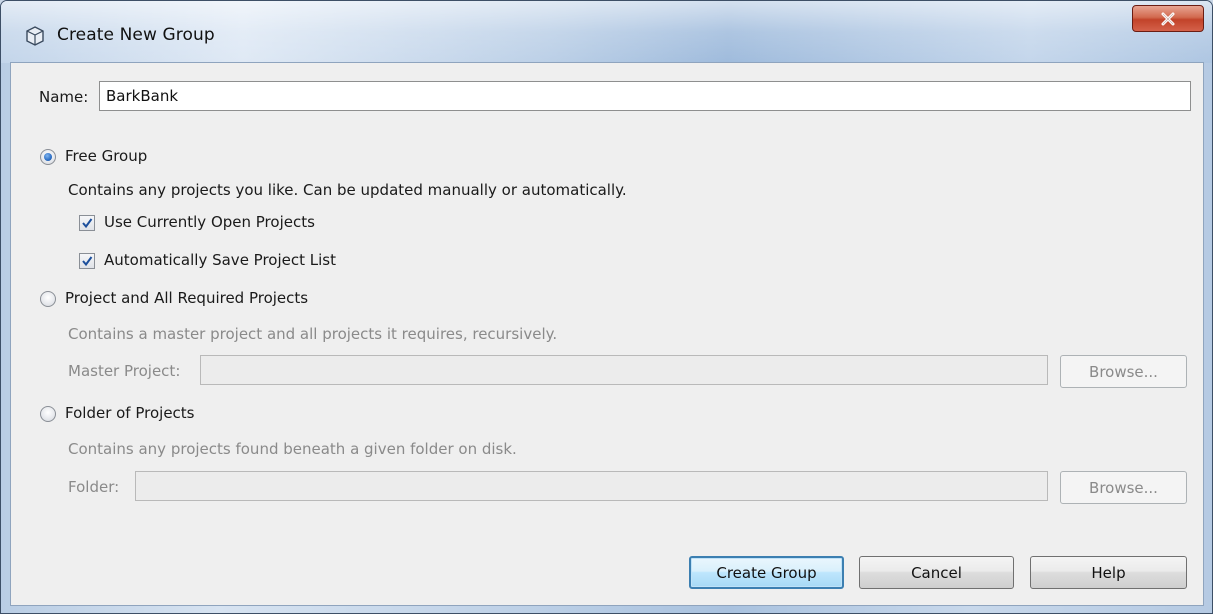 This screenshot has width=1213, height=614. What do you see at coordinates (186, 298) in the screenshot?
I see `required-projects-label: Project and All Required Projects` at bounding box center [186, 298].